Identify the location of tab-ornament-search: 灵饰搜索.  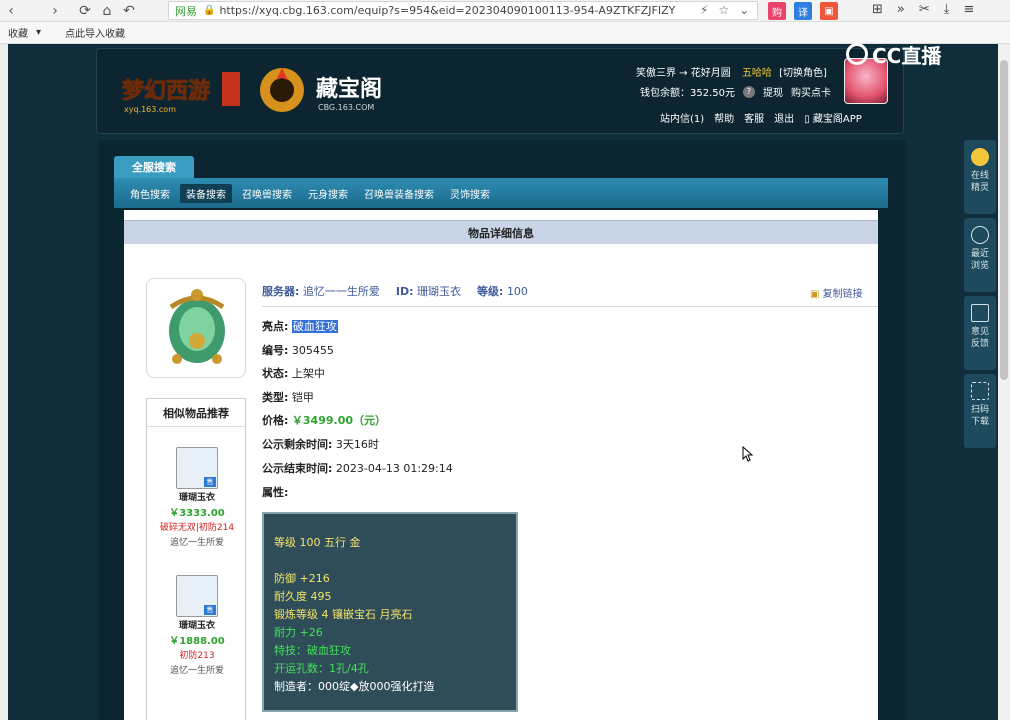
(470, 193).